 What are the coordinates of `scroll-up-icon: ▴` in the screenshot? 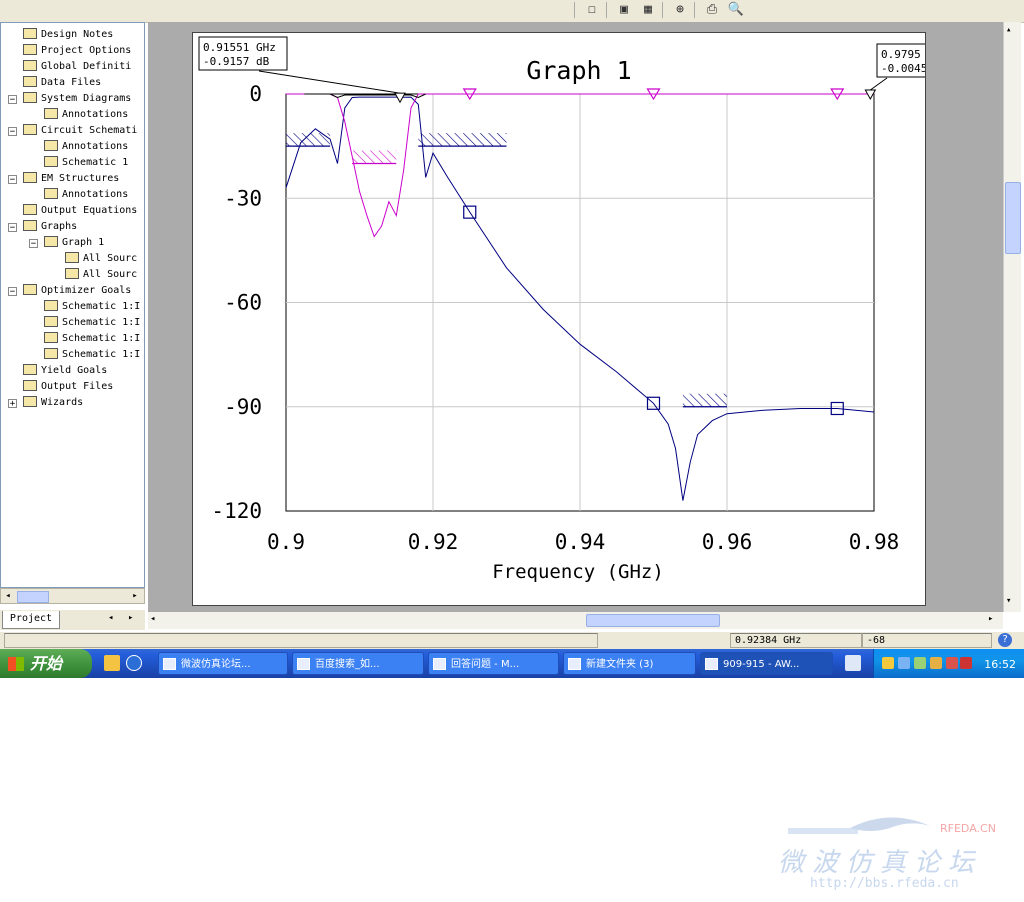 It's located at (1008, 30).